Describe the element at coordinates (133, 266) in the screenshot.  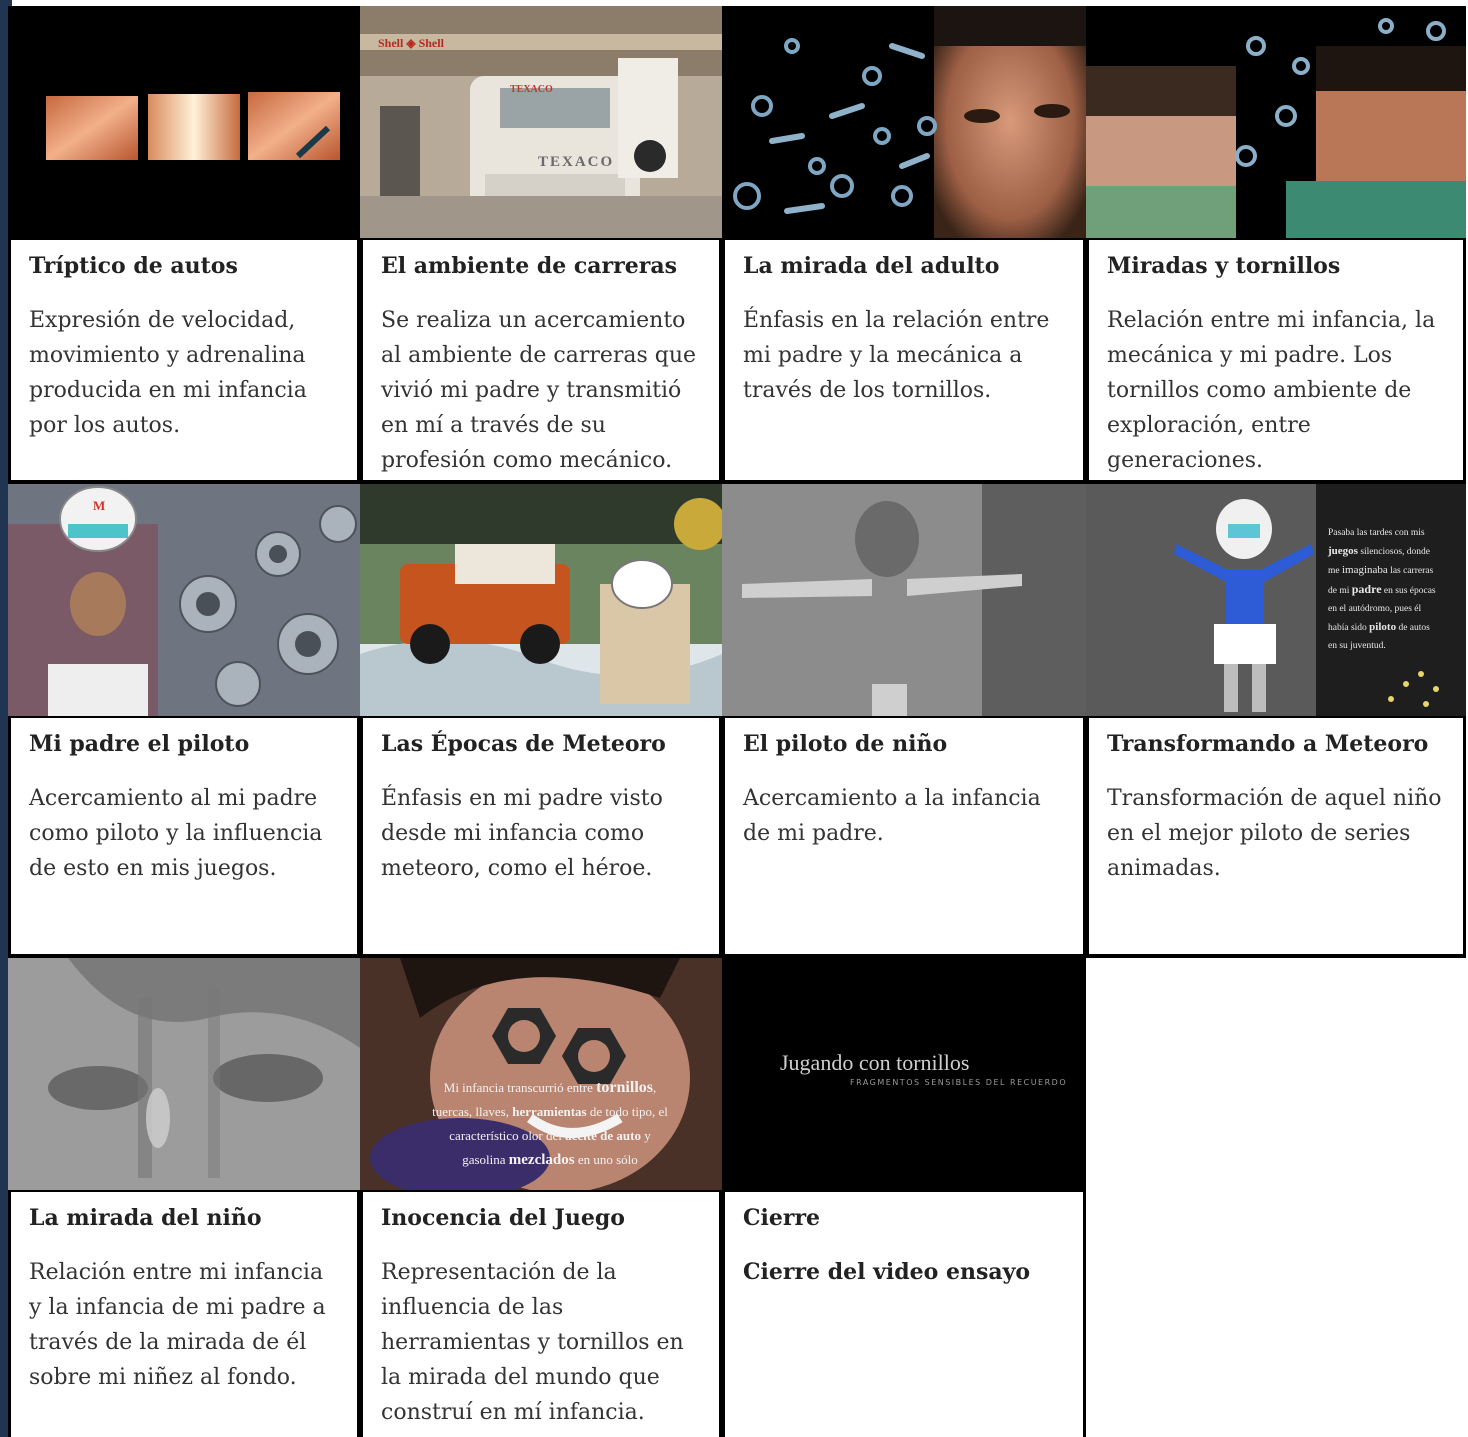
I see `panel-title: Tríptico de autos` at that location.